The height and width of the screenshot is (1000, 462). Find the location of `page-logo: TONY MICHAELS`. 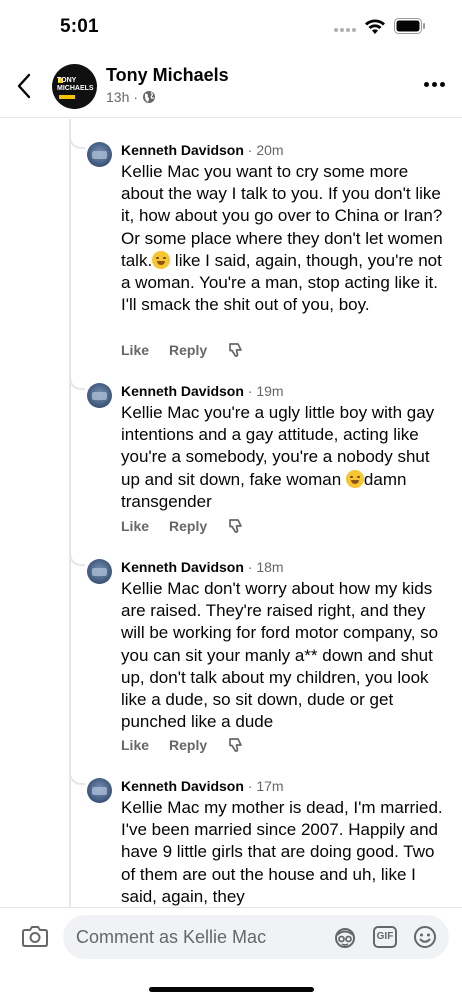

page-logo: TONY MICHAELS is located at coordinates (75, 84).